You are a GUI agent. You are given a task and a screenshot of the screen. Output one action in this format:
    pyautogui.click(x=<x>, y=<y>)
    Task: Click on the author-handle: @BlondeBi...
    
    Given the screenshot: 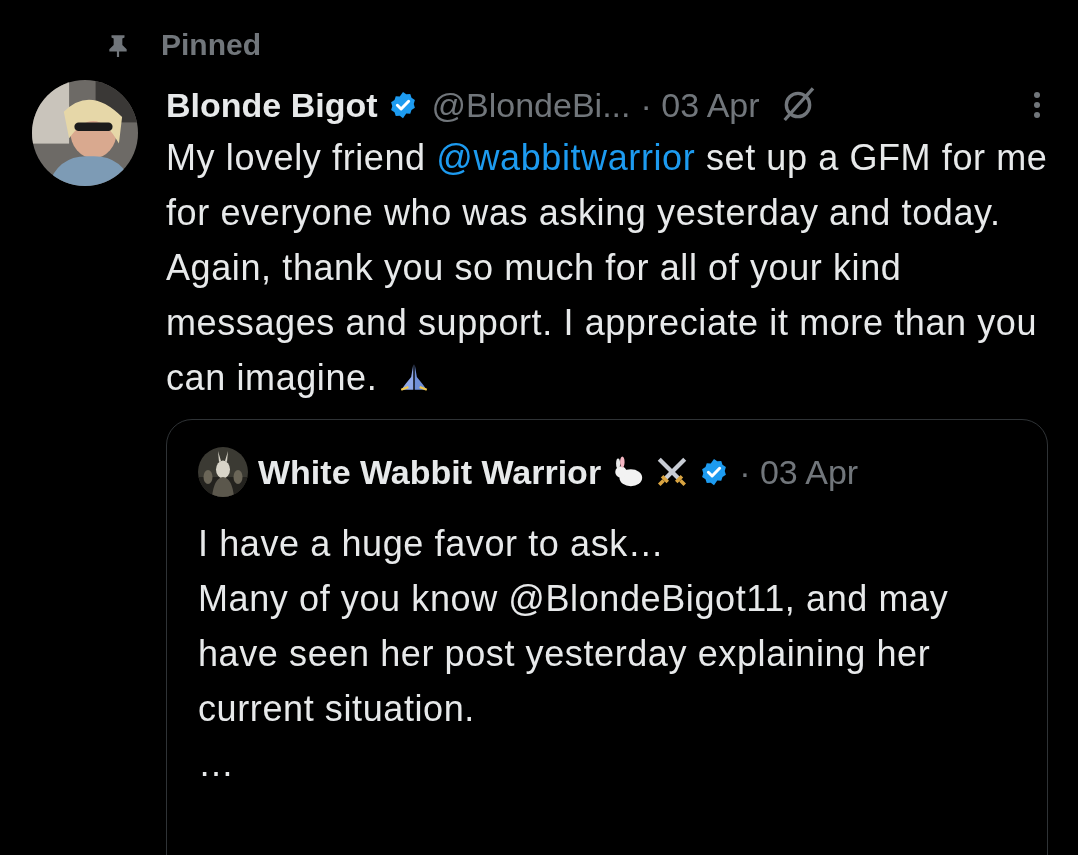 What is the action you would take?
    pyautogui.click(x=531, y=105)
    